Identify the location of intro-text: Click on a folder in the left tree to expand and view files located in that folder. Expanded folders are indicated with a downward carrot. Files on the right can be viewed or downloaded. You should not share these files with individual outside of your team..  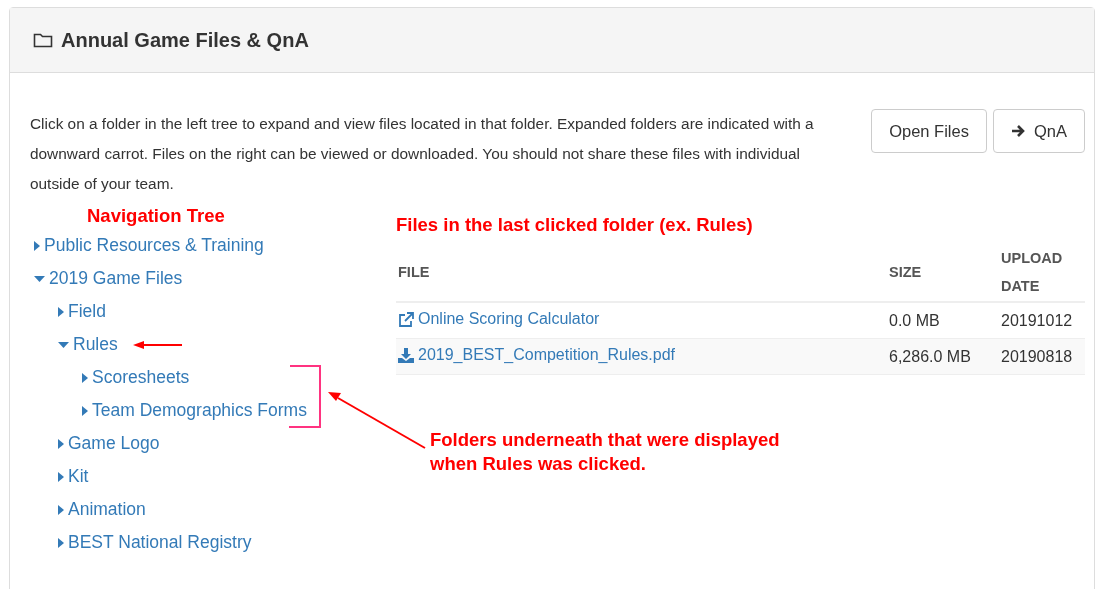
(422, 154).